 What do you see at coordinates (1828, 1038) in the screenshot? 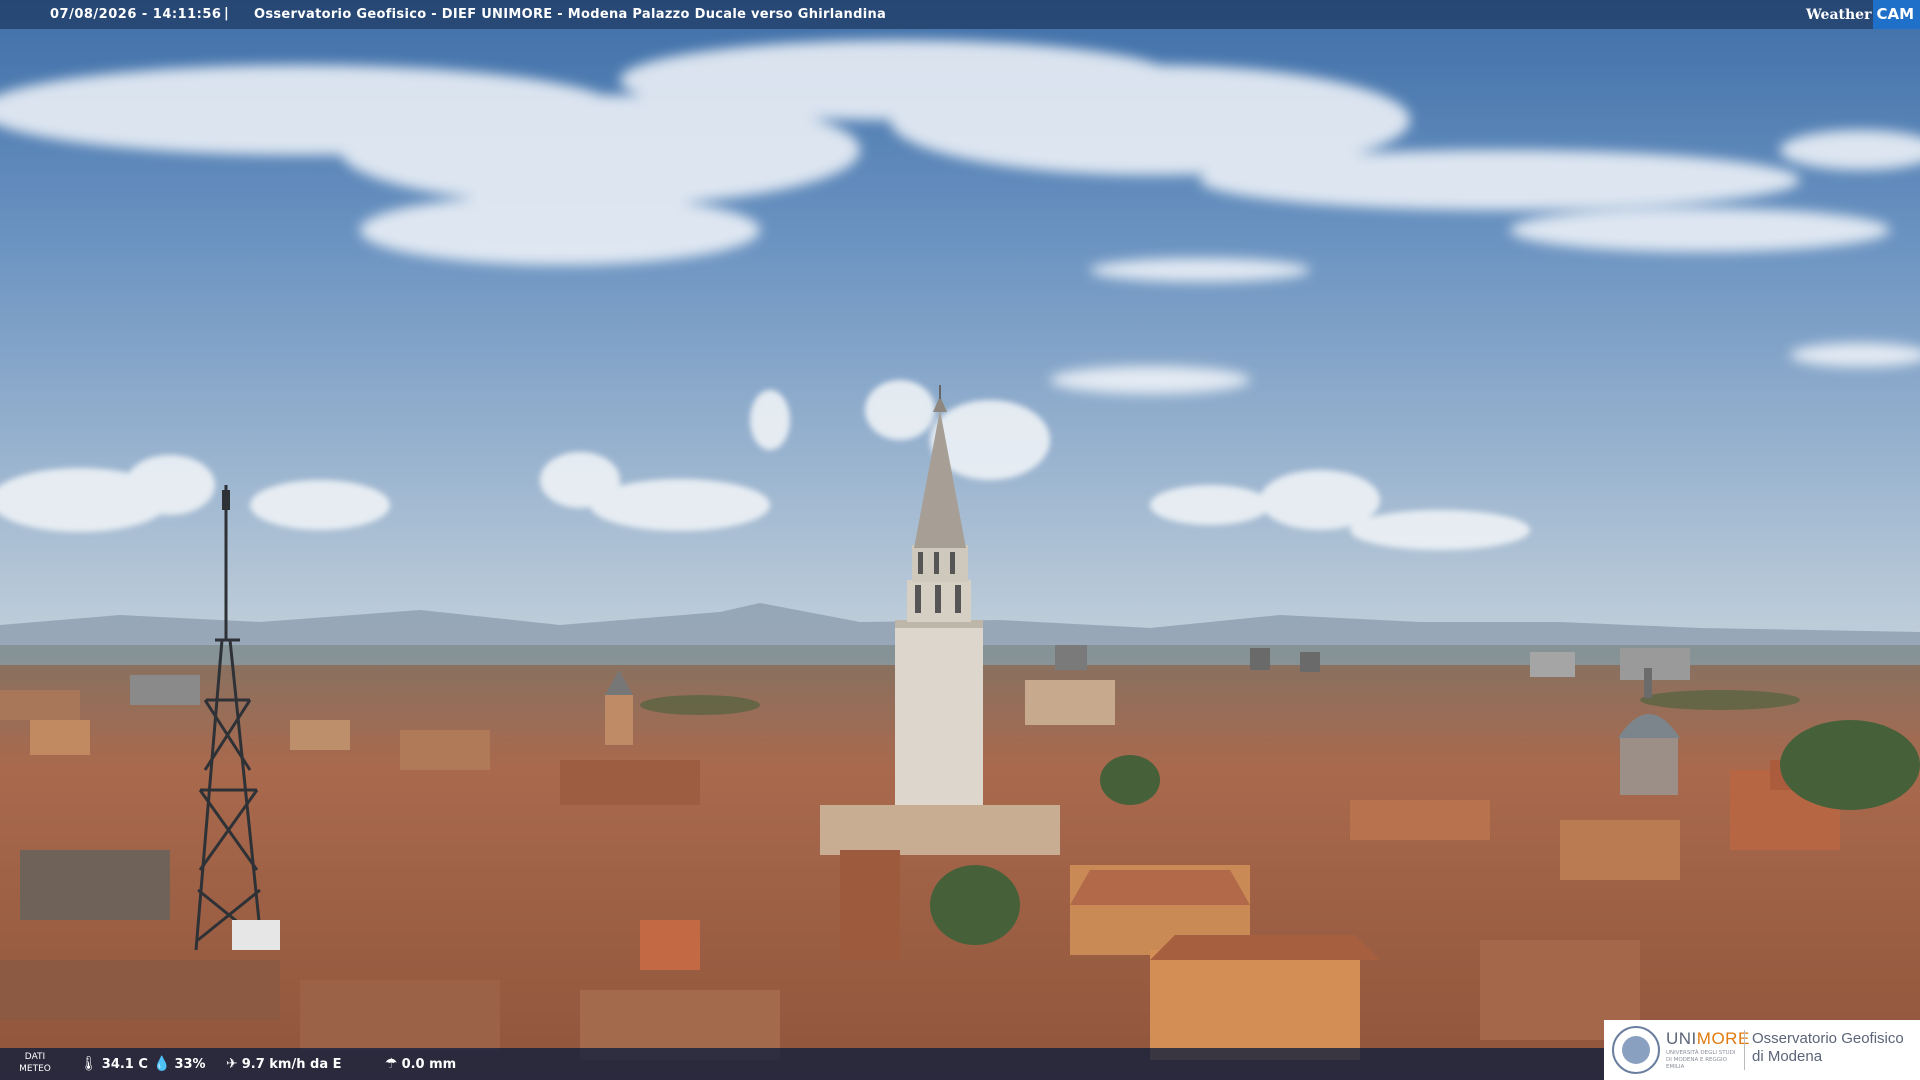
I see `observatory-line1: Osservatorio Geofisico` at bounding box center [1828, 1038].